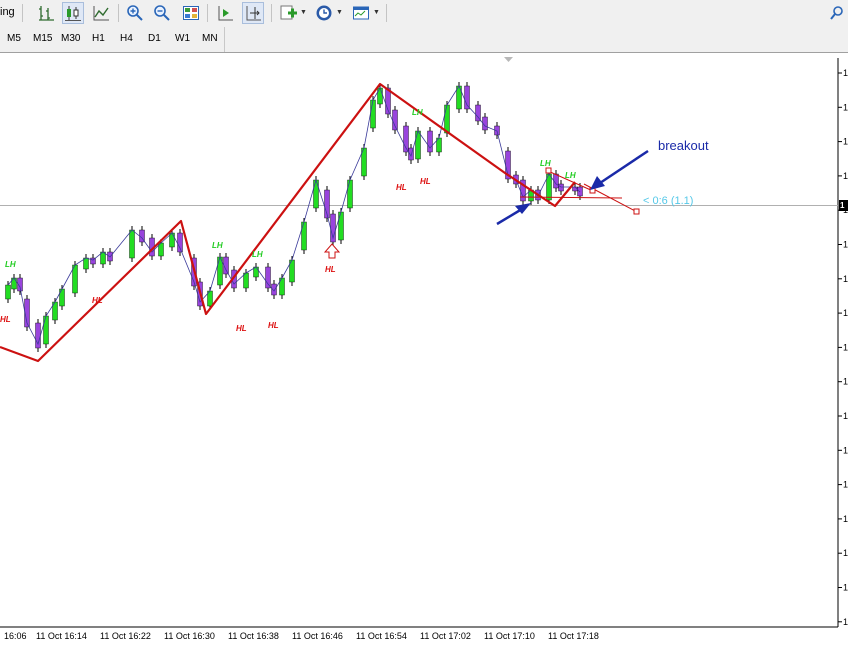 The width and height of the screenshot is (848, 654). Describe the element at coordinates (70, 38) in the screenshot. I see `timeframe-m30: M30` at that location.